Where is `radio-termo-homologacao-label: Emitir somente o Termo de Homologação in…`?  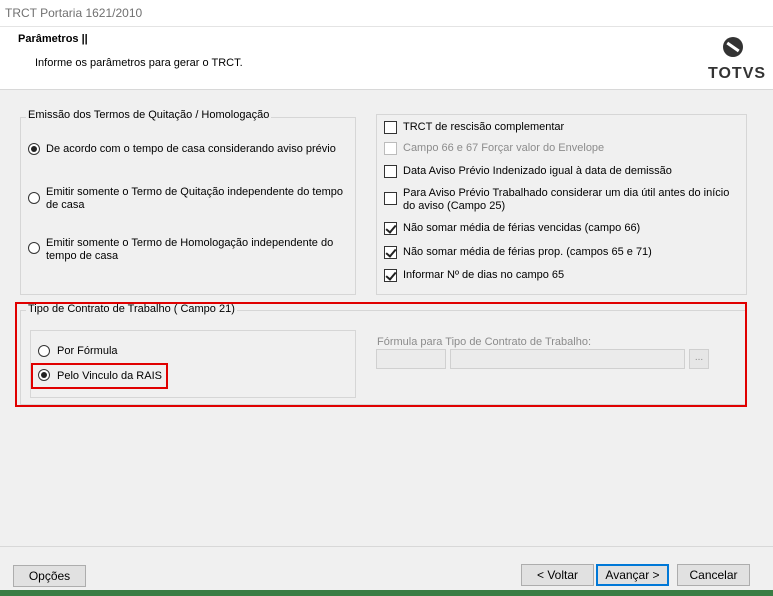 radio-termo-homologacao-label: Emitir somente o Termo de Homologação in… is located at coordinates (190, 249).